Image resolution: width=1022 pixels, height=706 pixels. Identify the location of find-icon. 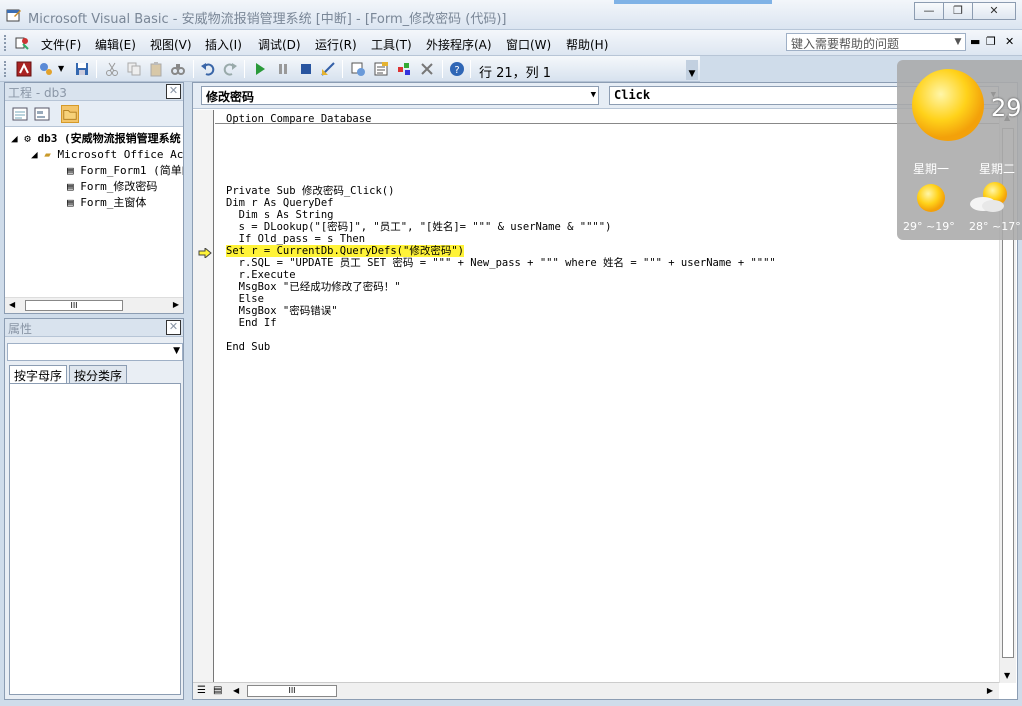
(178, 69).